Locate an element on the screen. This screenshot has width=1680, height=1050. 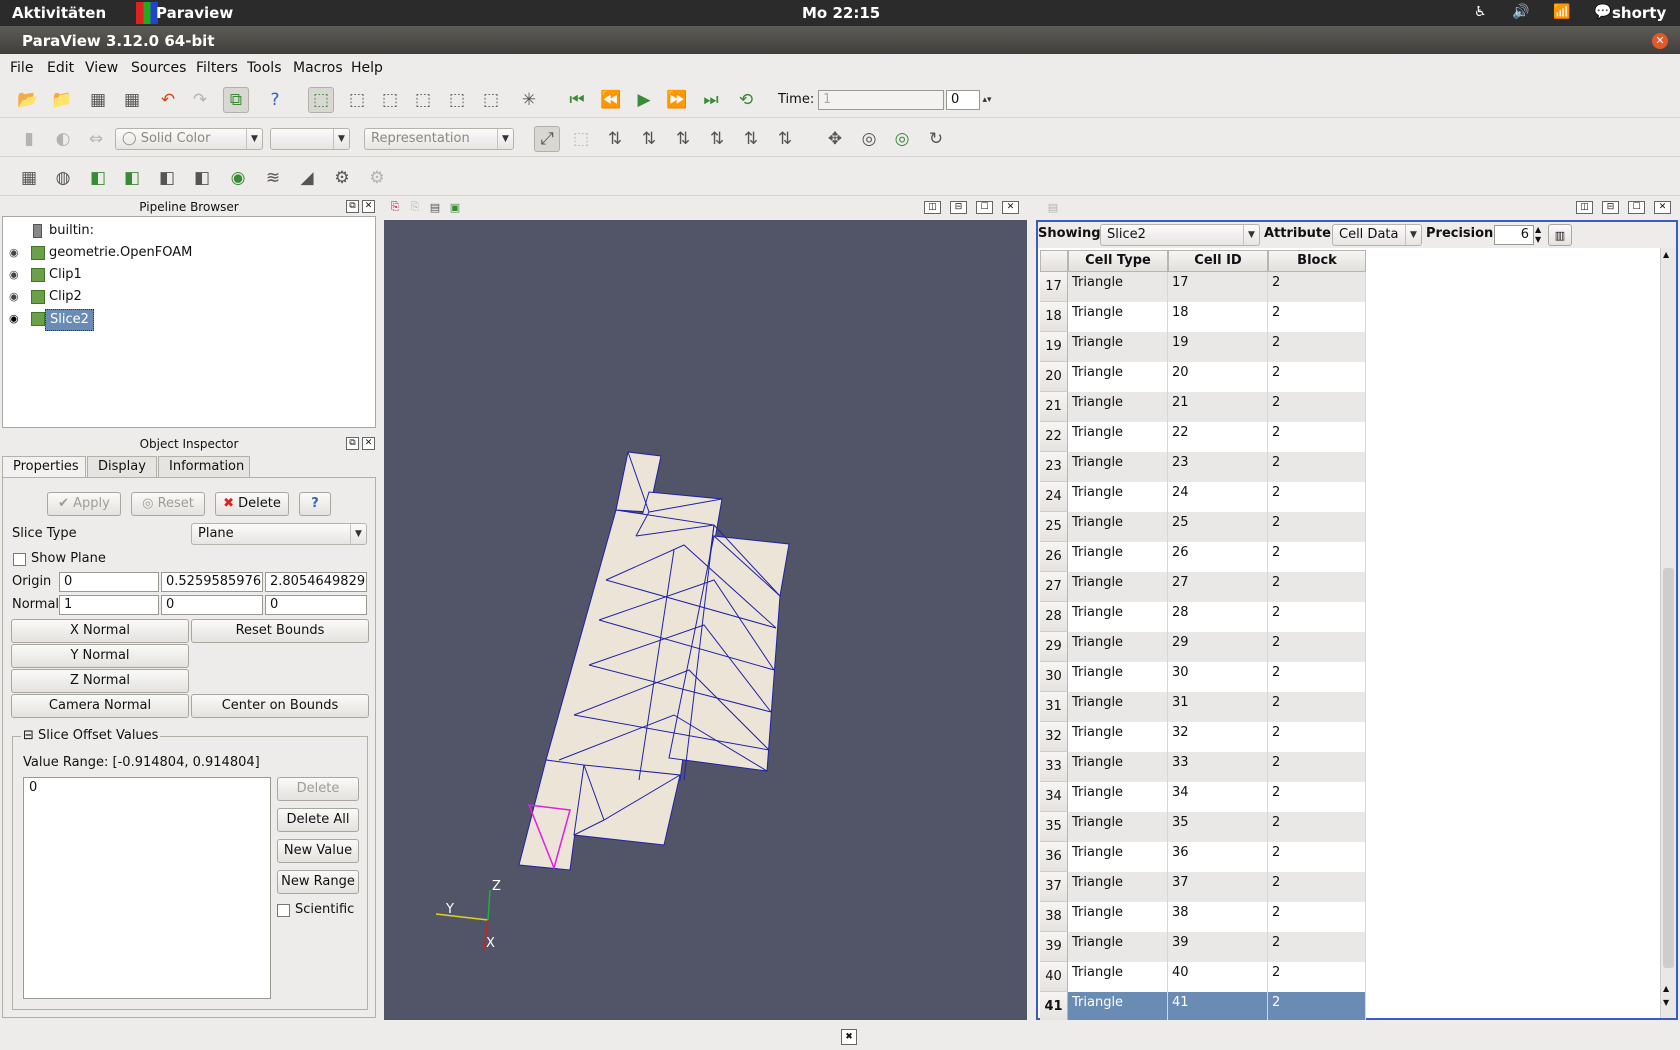
cell-id-cell: 21 is located at coordinates (1218, 407).